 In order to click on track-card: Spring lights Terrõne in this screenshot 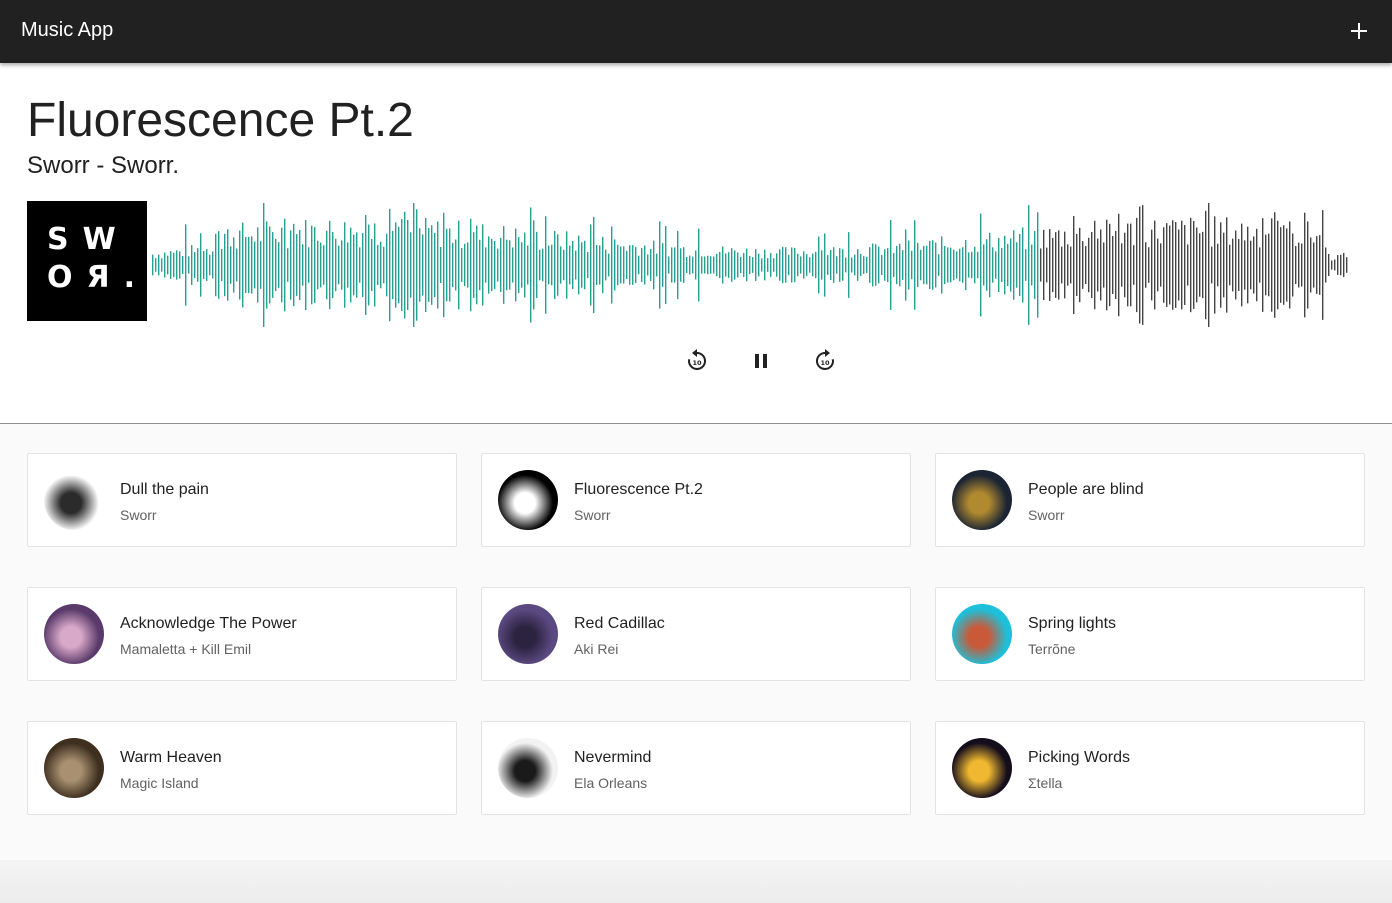, I will do `click(1150, 634)`.